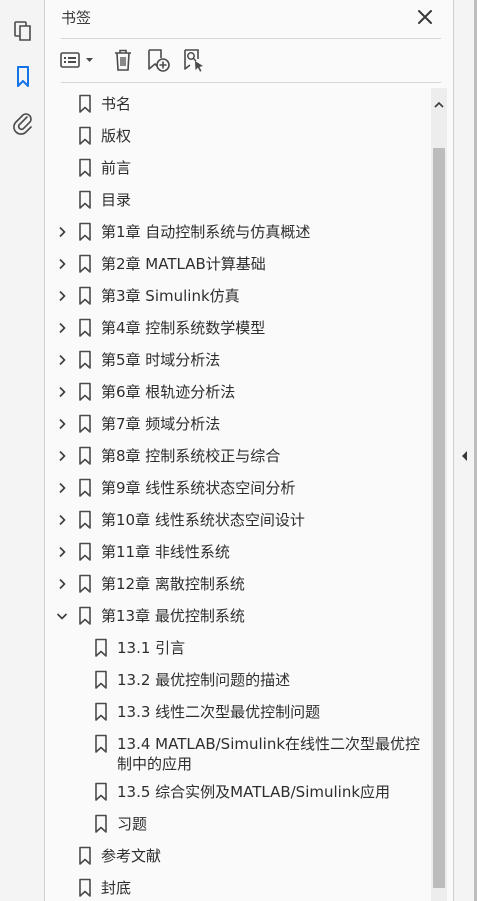  I want to click on bookmark-item: 第4章 控制系统数学模型, so click(238, 328).